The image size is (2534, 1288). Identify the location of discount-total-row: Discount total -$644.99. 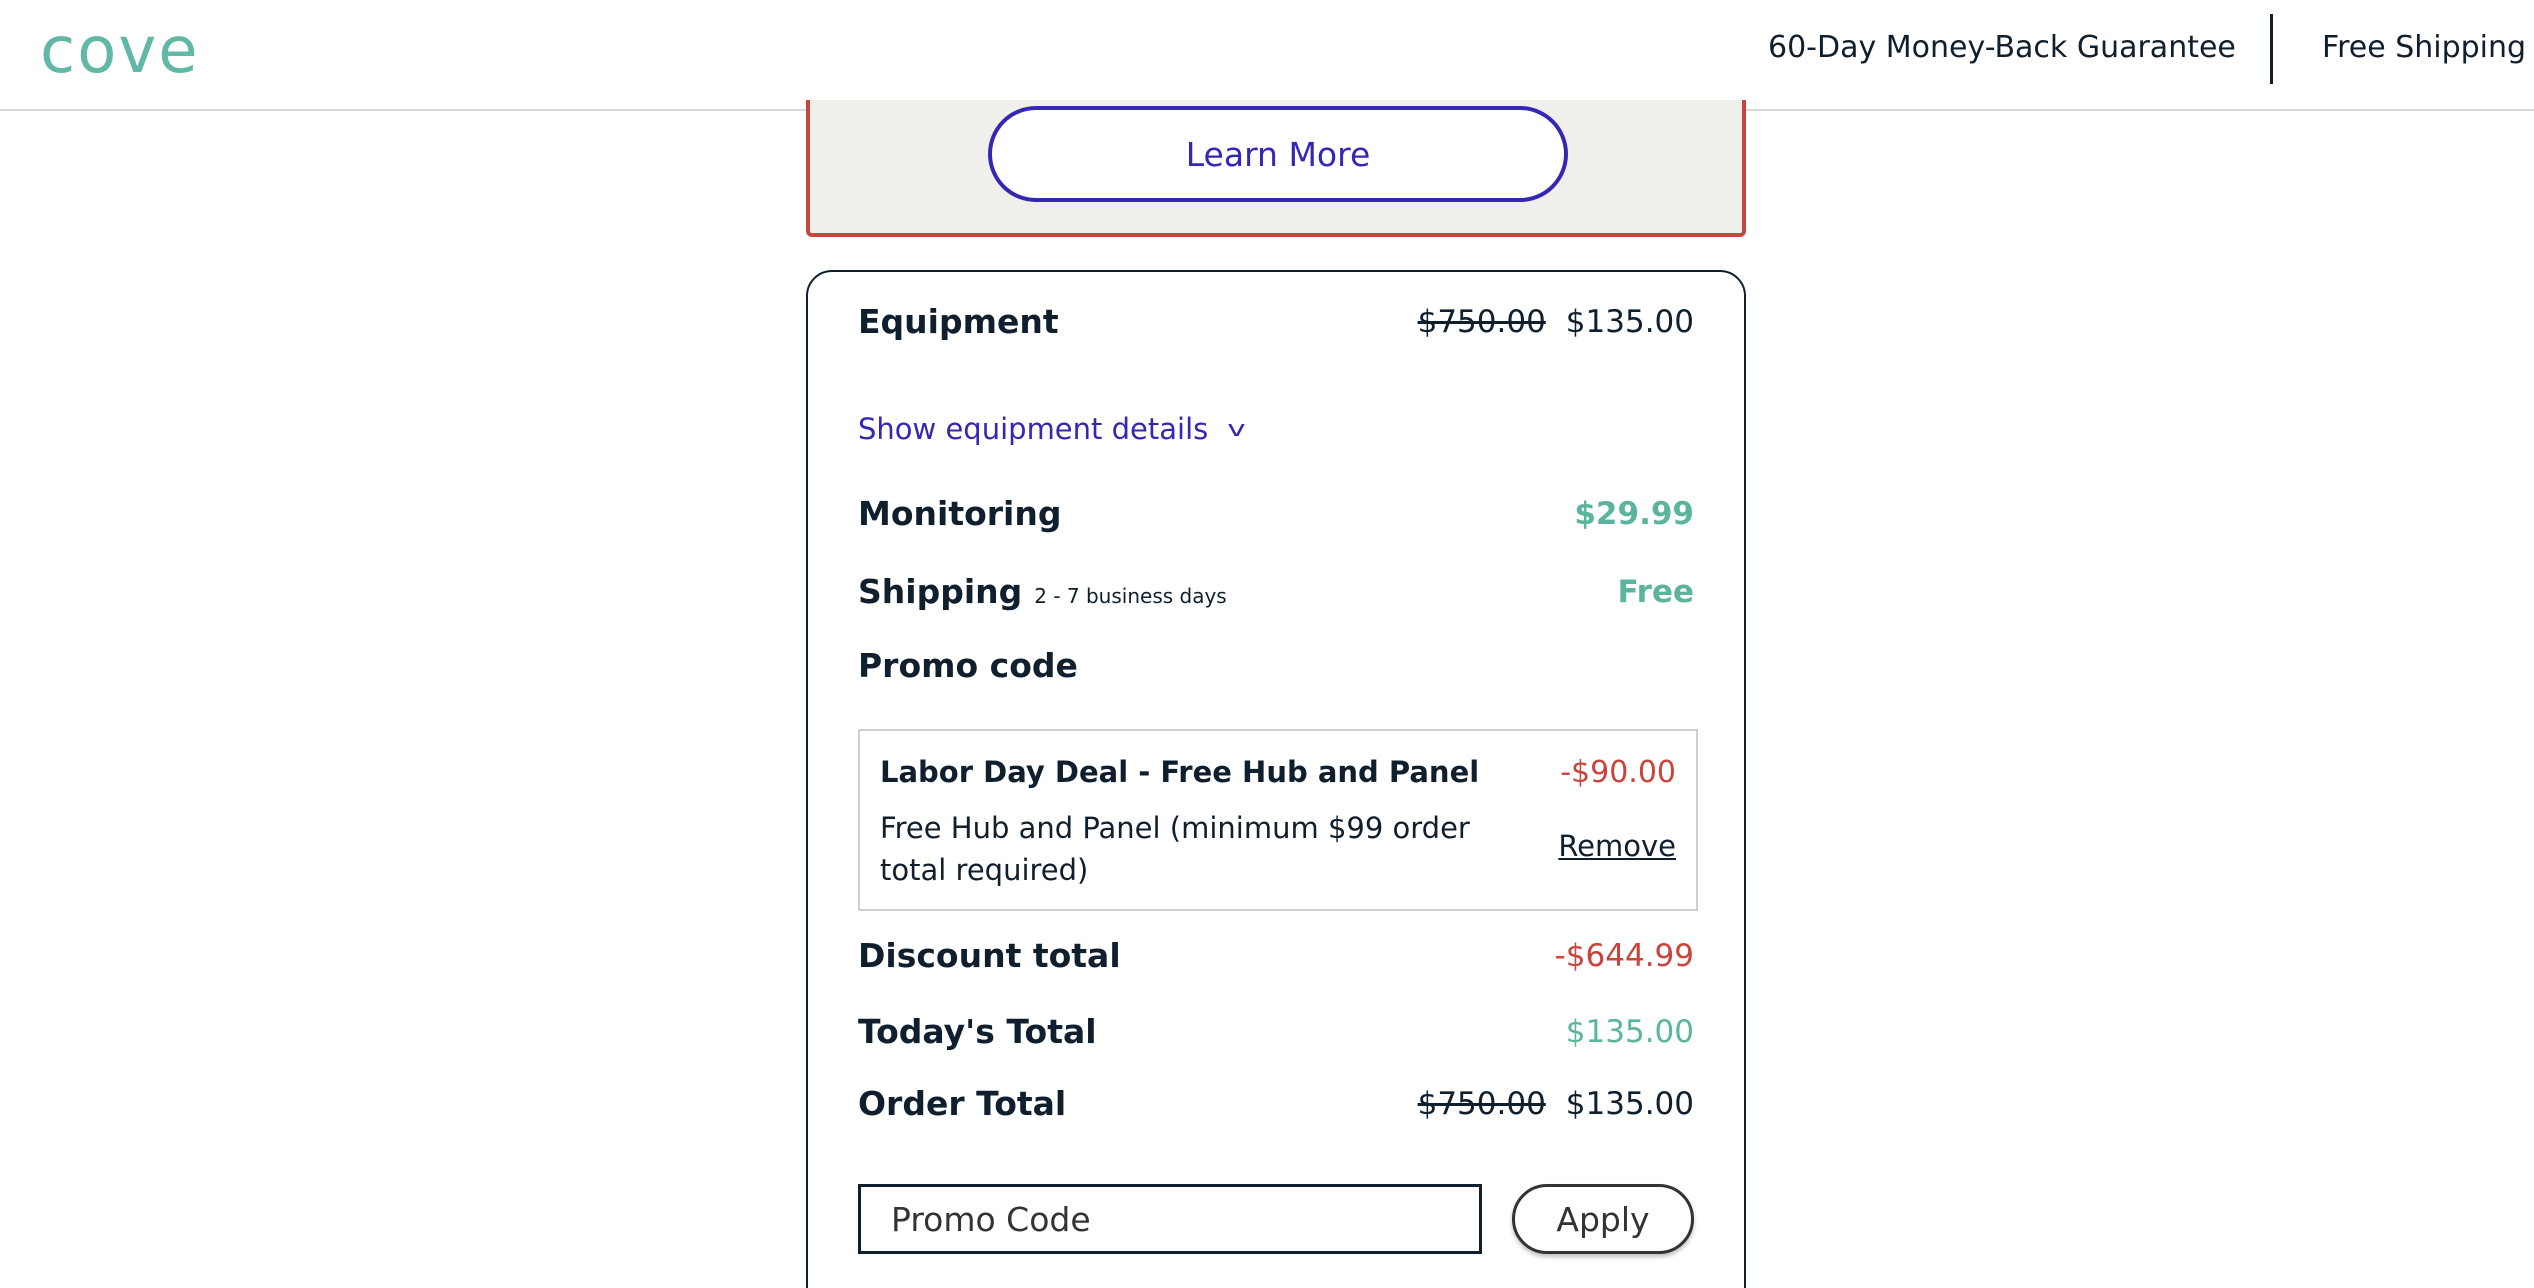
(1276, 955).